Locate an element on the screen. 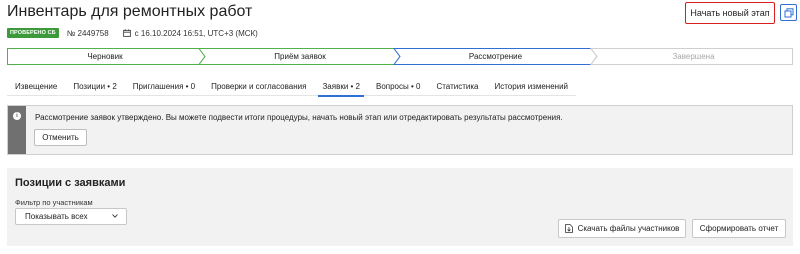 The image size is (800, 254). procedure-number: № 2449758 is located at coordinates (87, 33).